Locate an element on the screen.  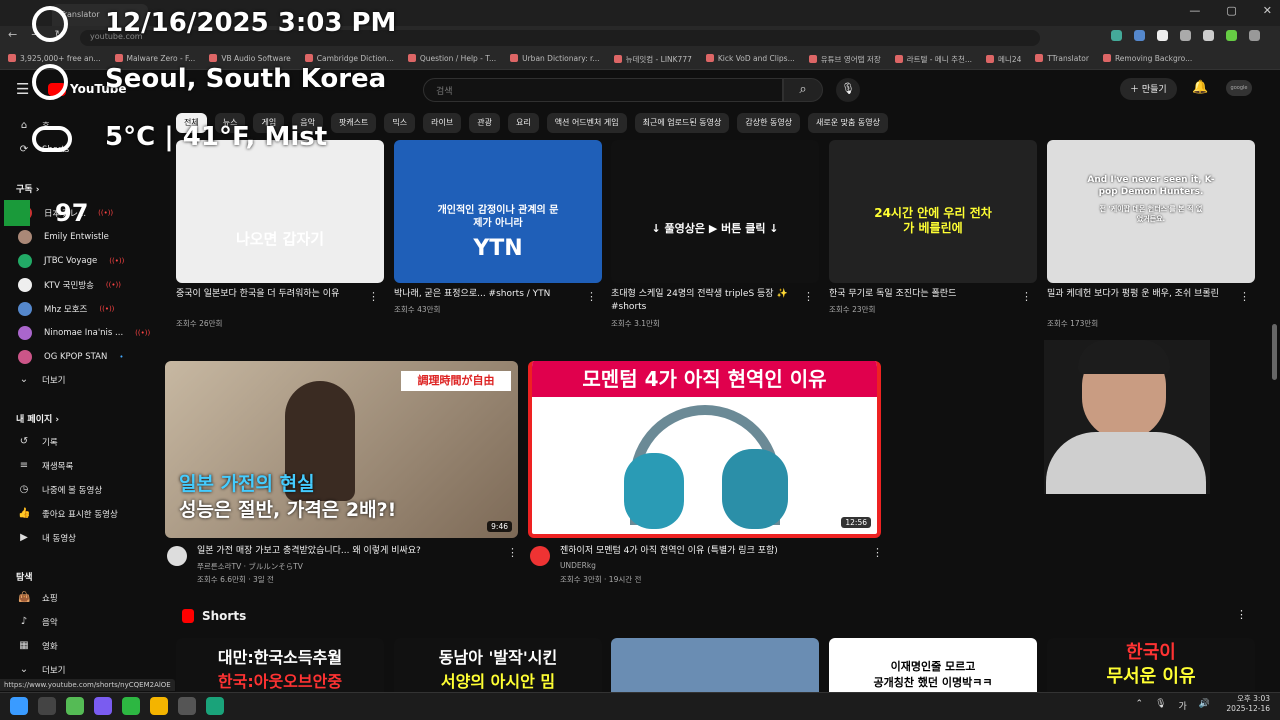
video-title: 한국 무기로 독일 조진다는 폴란드 is located at coordinates (919, 295).